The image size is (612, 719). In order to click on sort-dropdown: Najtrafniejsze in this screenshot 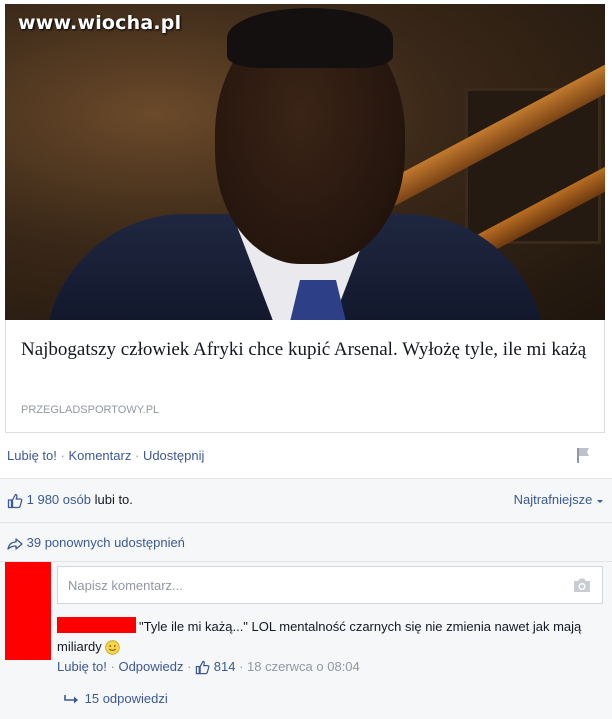, I will do `click(559, 499)`.